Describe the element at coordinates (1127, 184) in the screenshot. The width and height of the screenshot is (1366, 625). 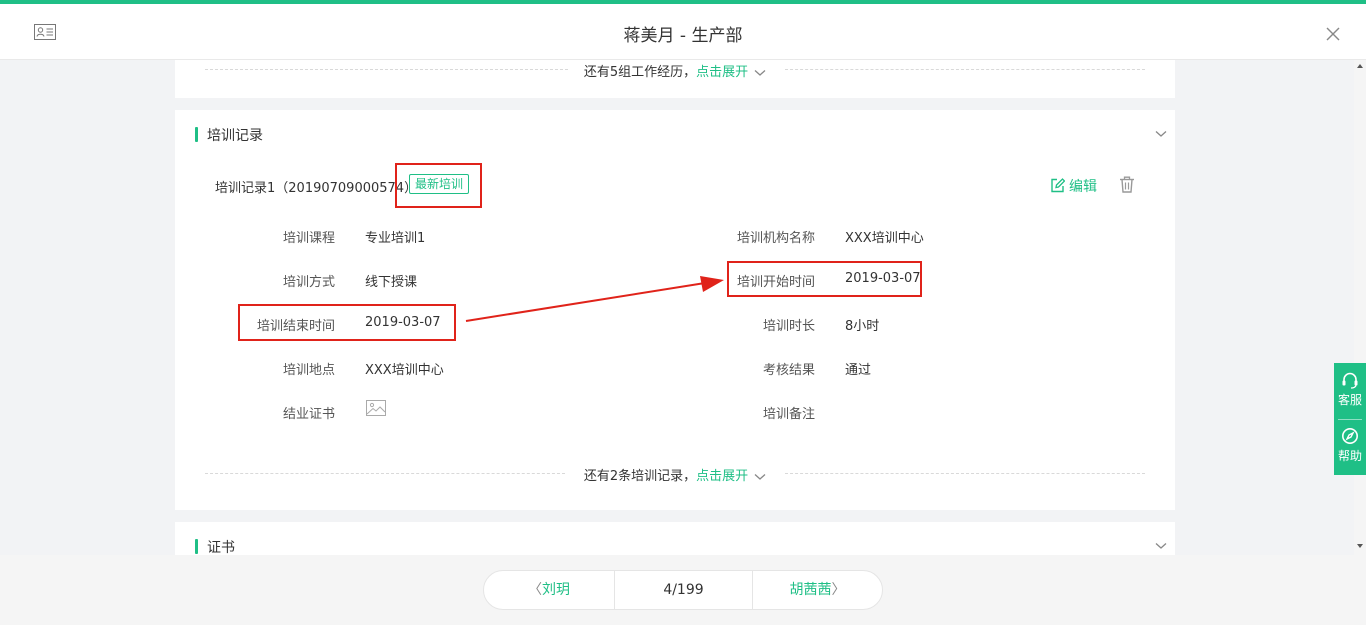
I see `trash-icon` at that location.